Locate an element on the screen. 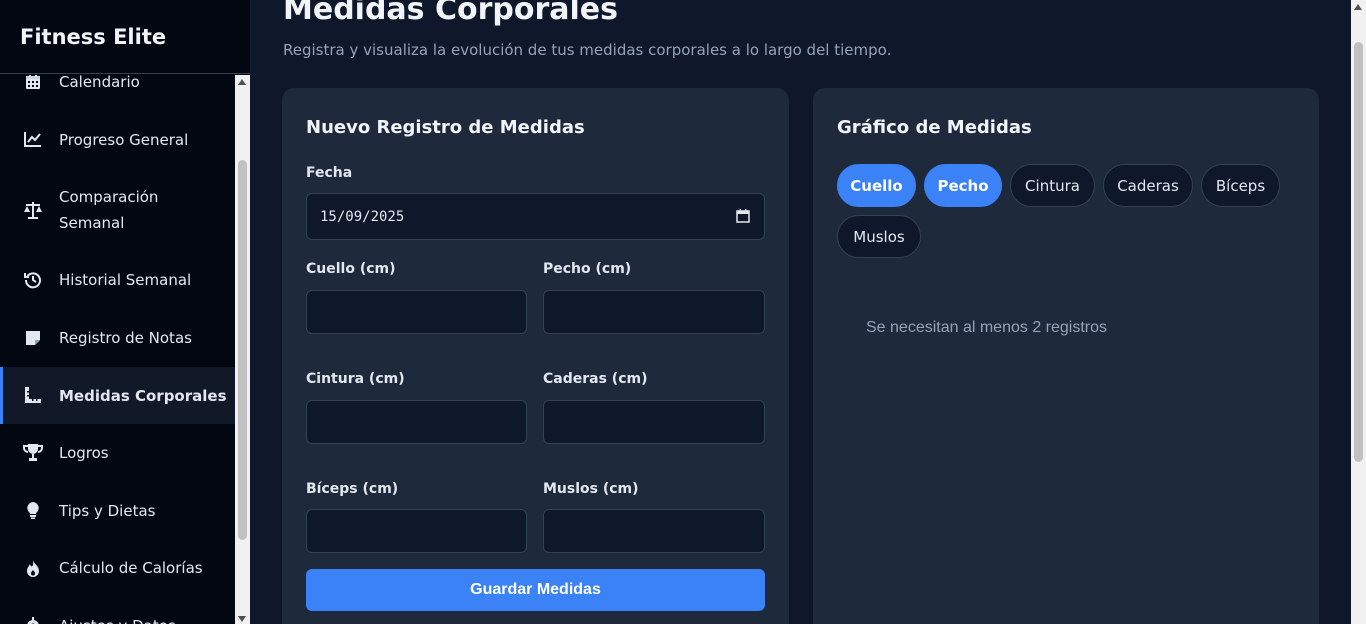 This screenshot has width=1366, height=624. sidebar-scrollbar-thumb is located at coordinates (242, 350).